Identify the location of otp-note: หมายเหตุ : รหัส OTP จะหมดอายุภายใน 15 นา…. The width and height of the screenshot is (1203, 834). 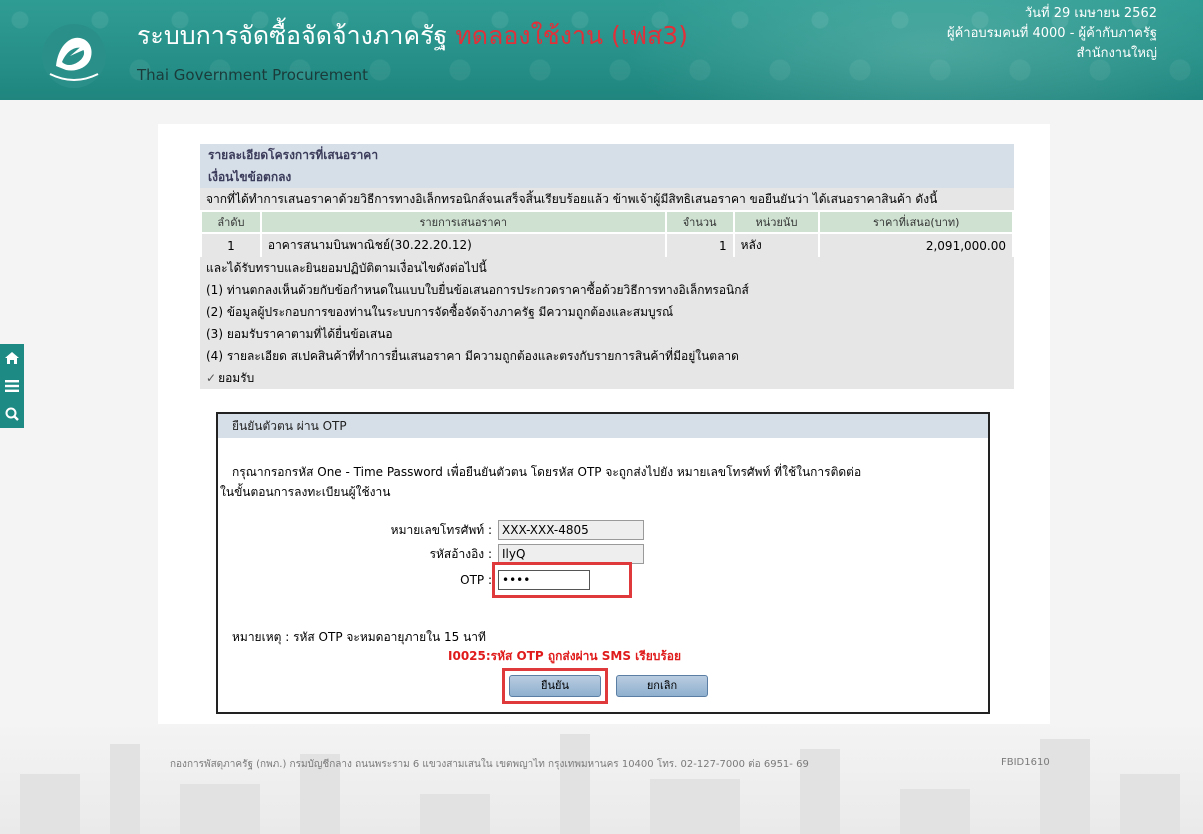
(359, 637).